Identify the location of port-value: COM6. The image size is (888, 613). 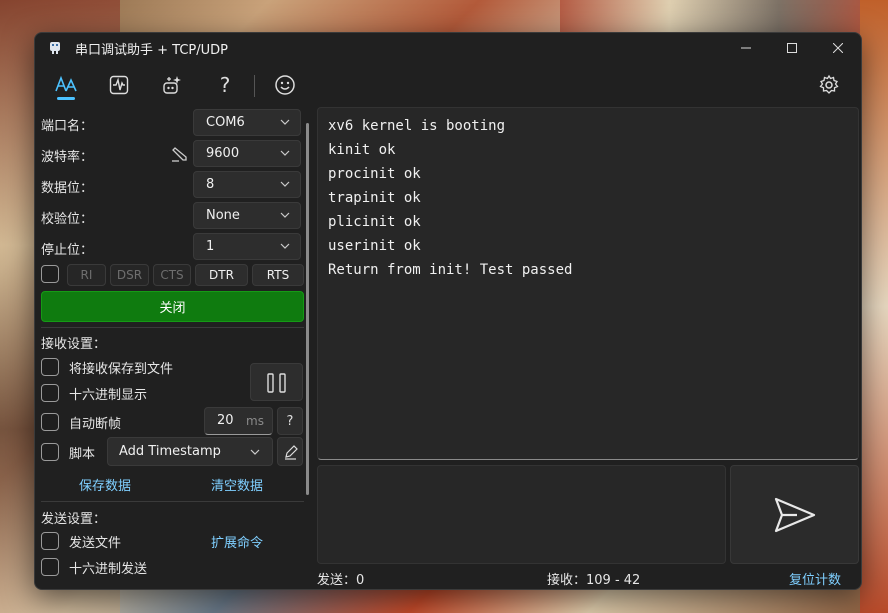
(225, 122).